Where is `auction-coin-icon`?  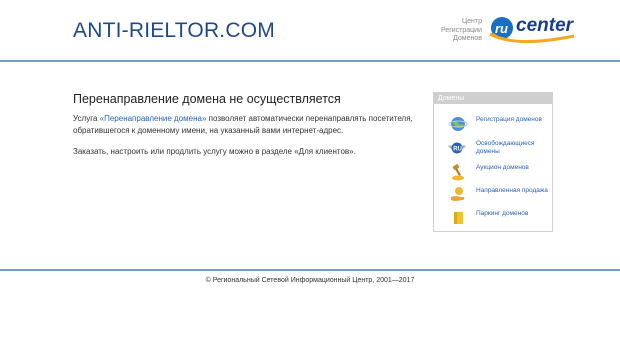
auction-coin-icon is located at coordinates (458, 172).